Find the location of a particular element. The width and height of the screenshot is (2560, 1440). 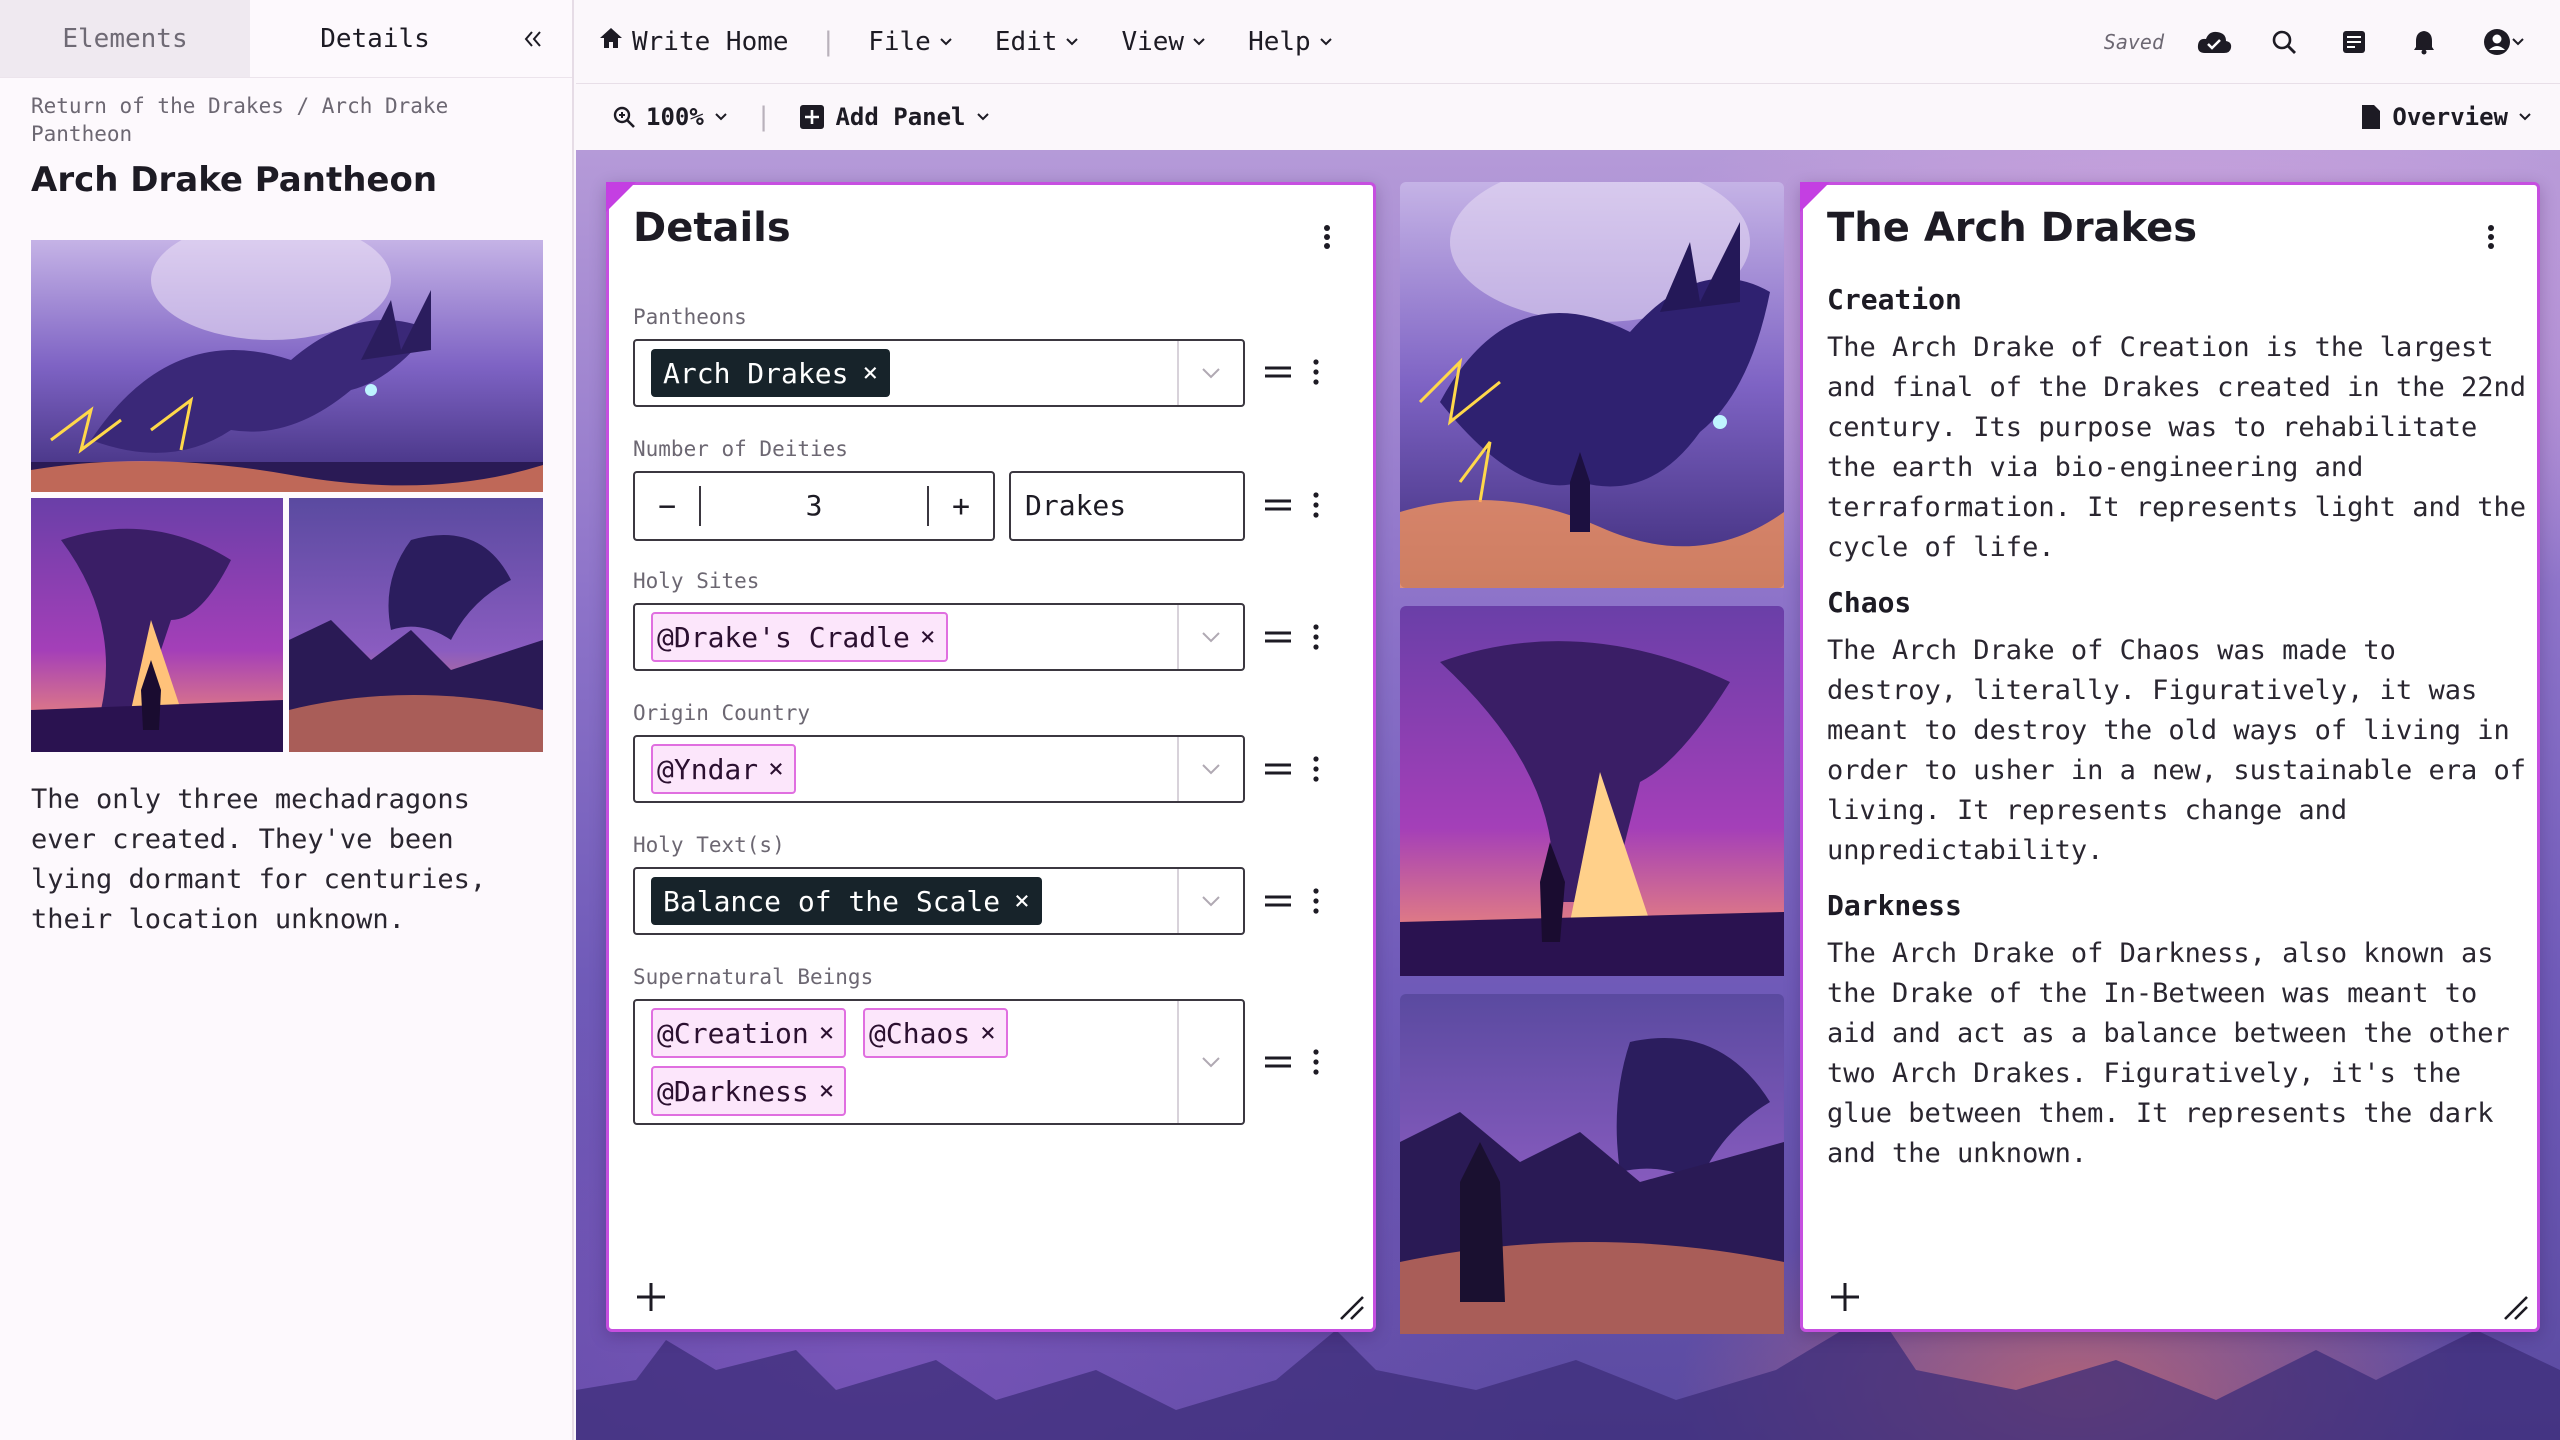

account-menu is located at coordinates (2504, 42).